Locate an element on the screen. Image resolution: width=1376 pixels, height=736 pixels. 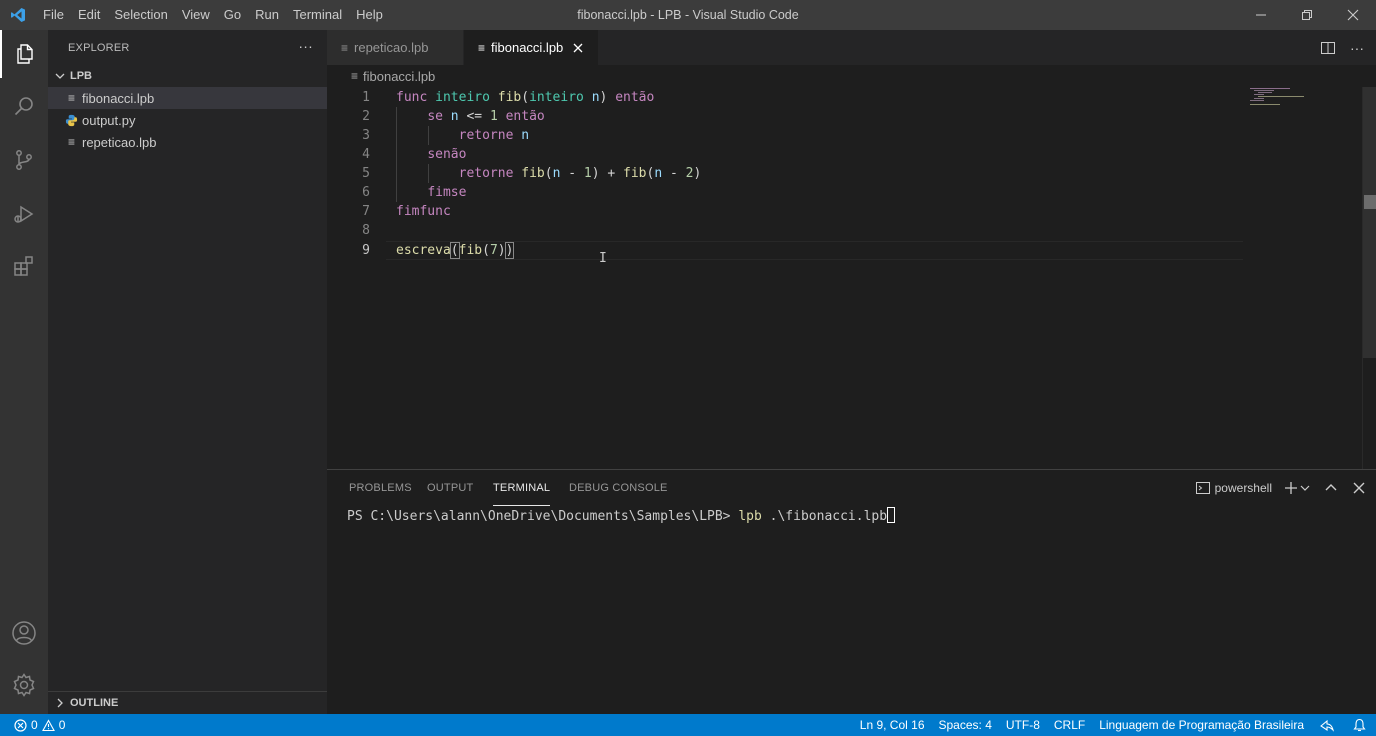
menu-run: Run is located at coordinates (267, 15).